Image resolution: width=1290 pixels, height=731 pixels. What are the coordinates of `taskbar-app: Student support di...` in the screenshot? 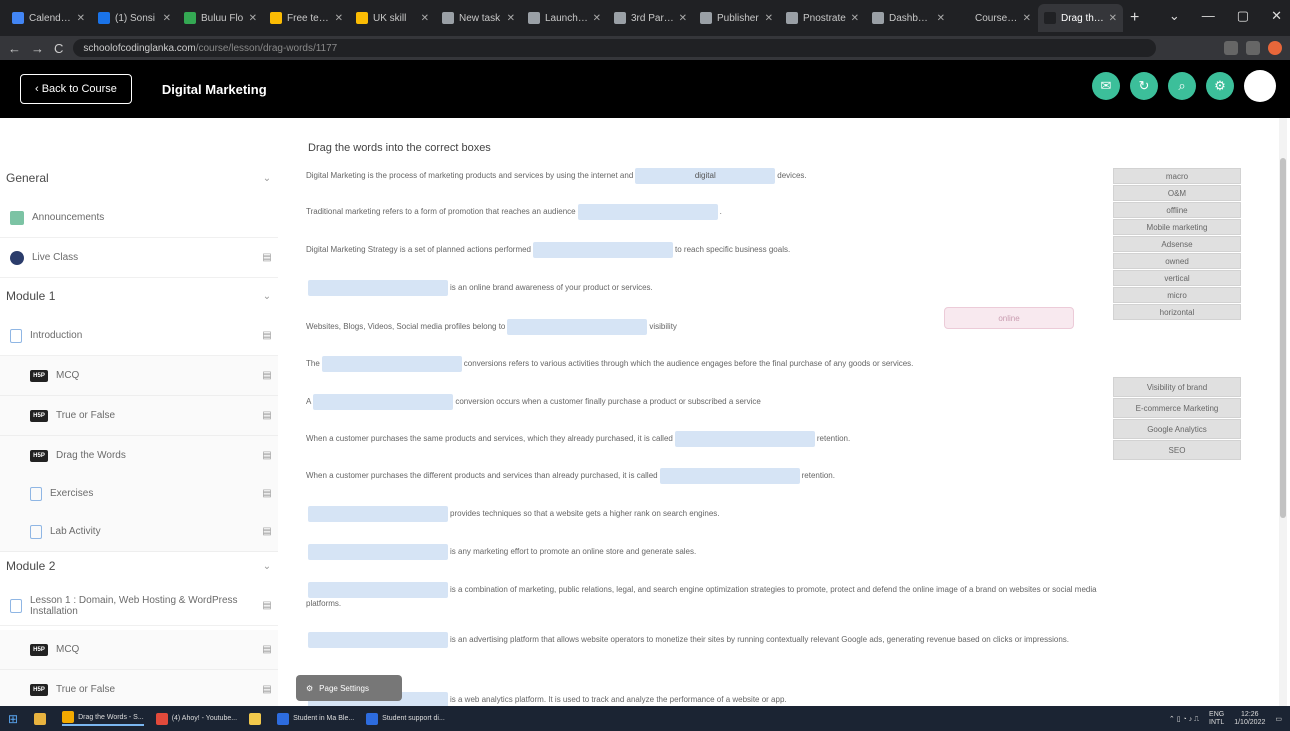 It's located at (405, 718).